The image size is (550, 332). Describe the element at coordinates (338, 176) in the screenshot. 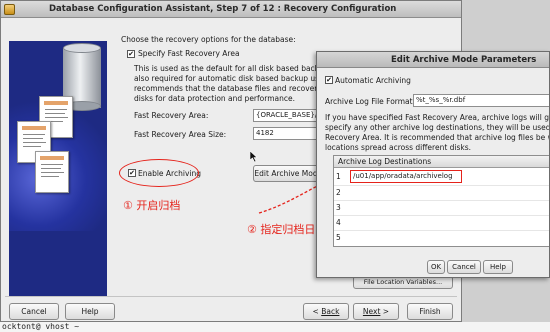

I see `row-number: 1` at that location.